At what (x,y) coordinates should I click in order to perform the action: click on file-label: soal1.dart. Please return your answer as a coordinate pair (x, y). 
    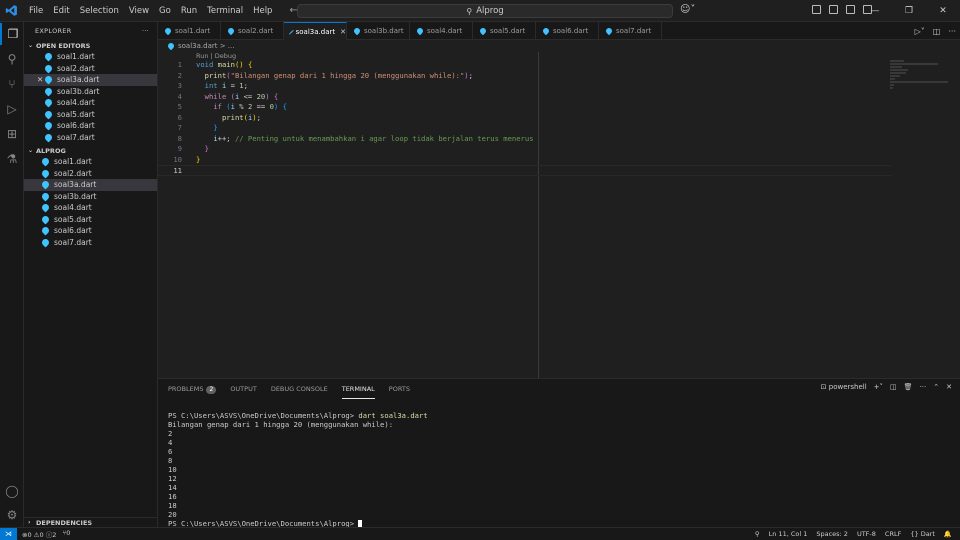
    Looking at the image, I should click on (76, 57).